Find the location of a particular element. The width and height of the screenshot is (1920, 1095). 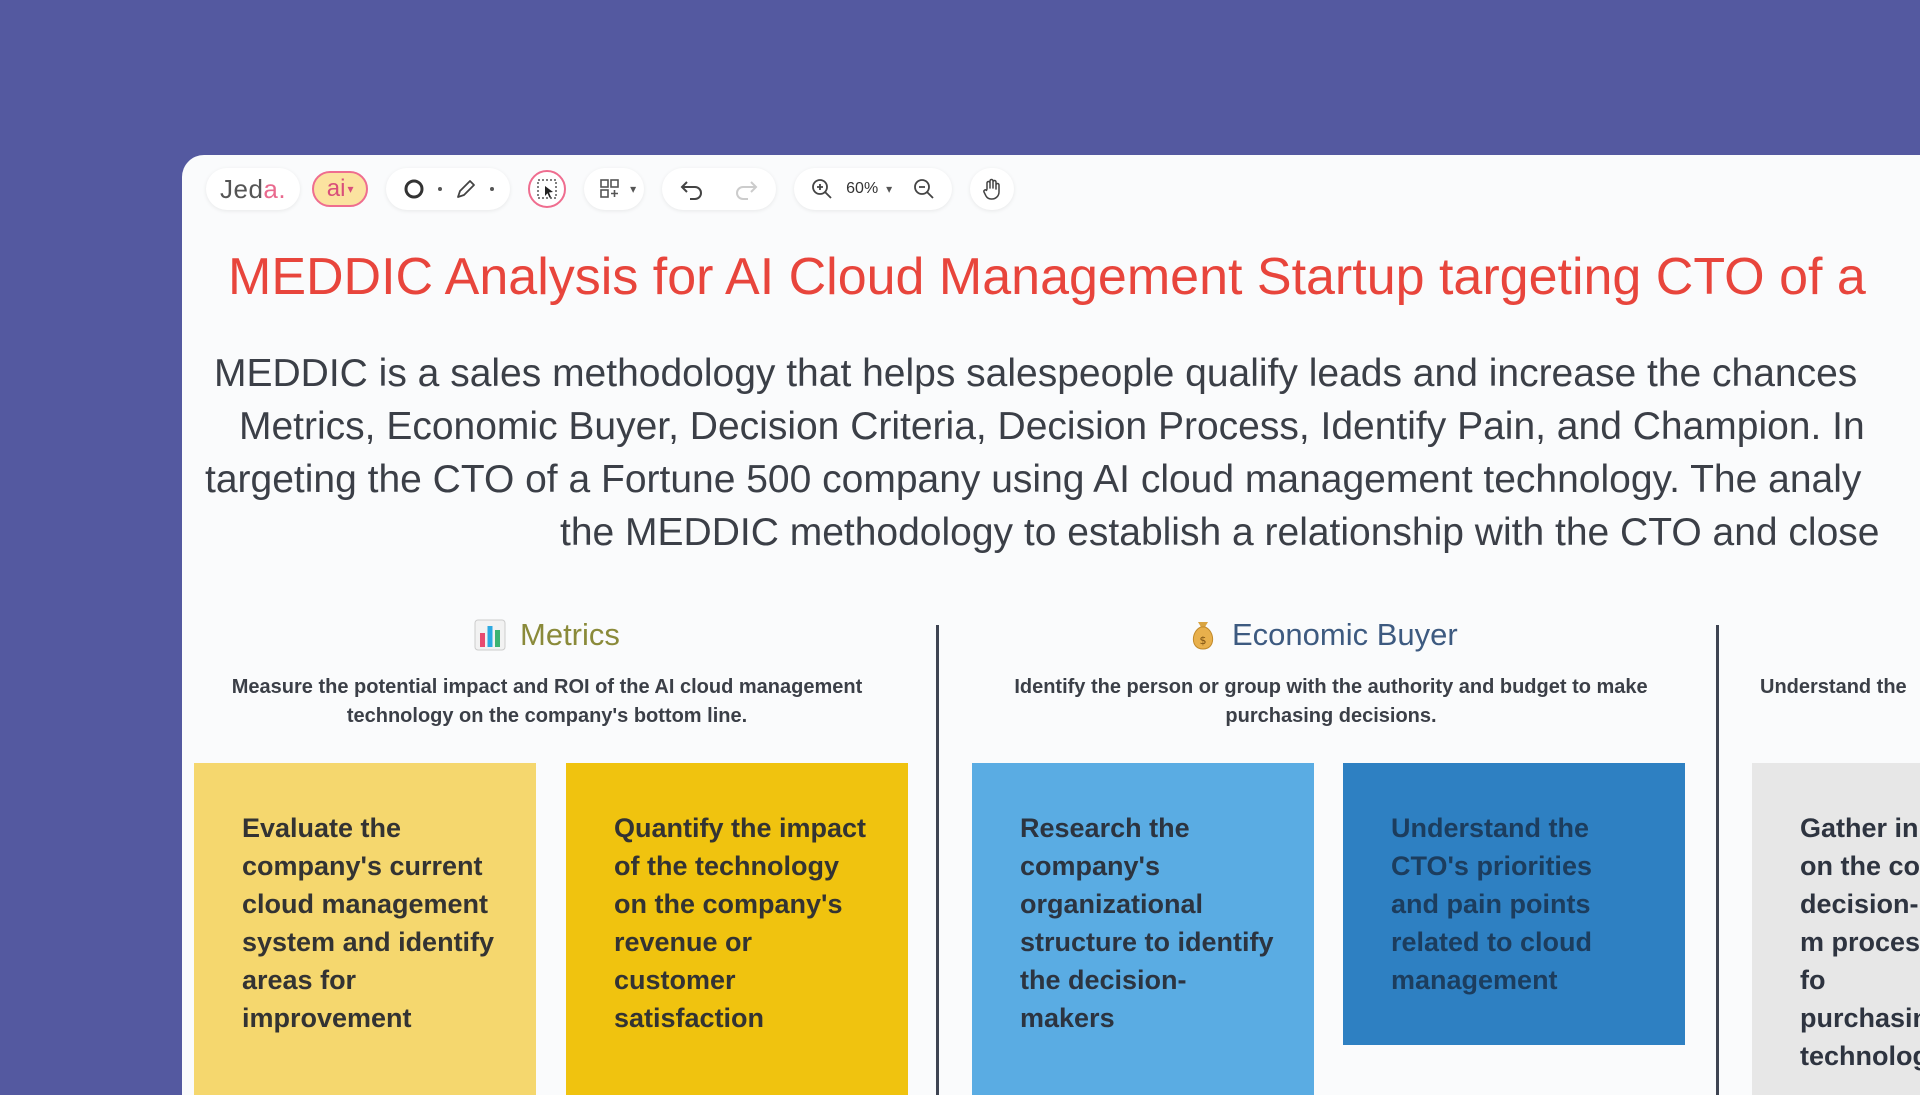

ai-button: ai ▾ is located at coordinates (340, 189).